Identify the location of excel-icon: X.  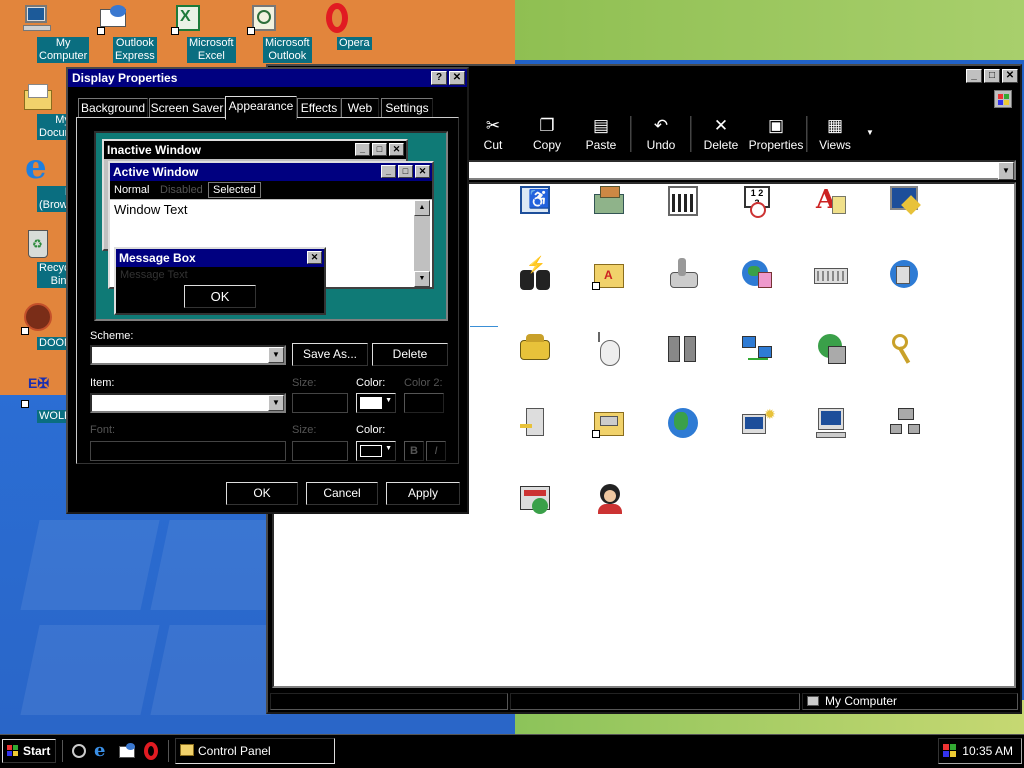
(187, 19).